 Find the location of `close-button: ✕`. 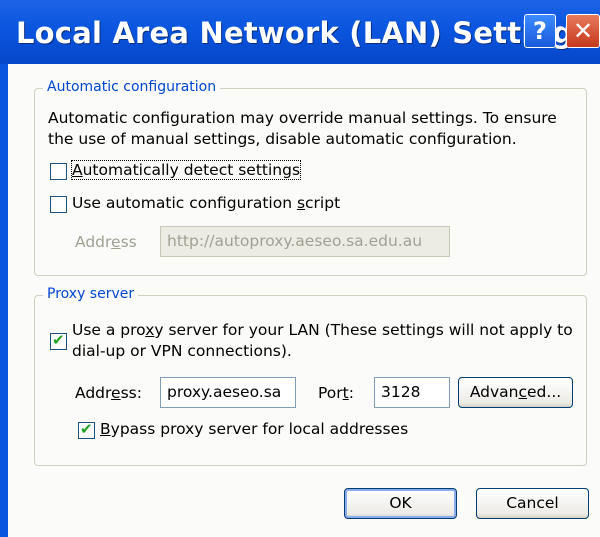

close-button: ✕ is located at coordinates (583, 31).